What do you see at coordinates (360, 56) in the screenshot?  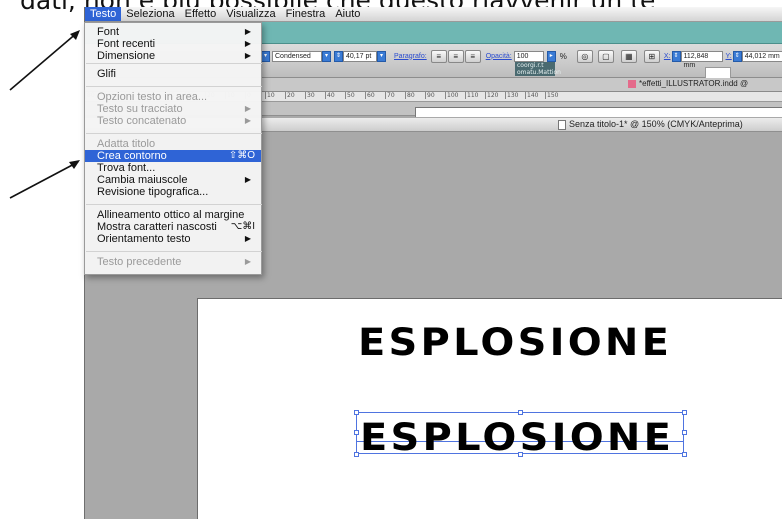 I see `font-size-input: 40,17 pt` at bounding box center [360, 56].